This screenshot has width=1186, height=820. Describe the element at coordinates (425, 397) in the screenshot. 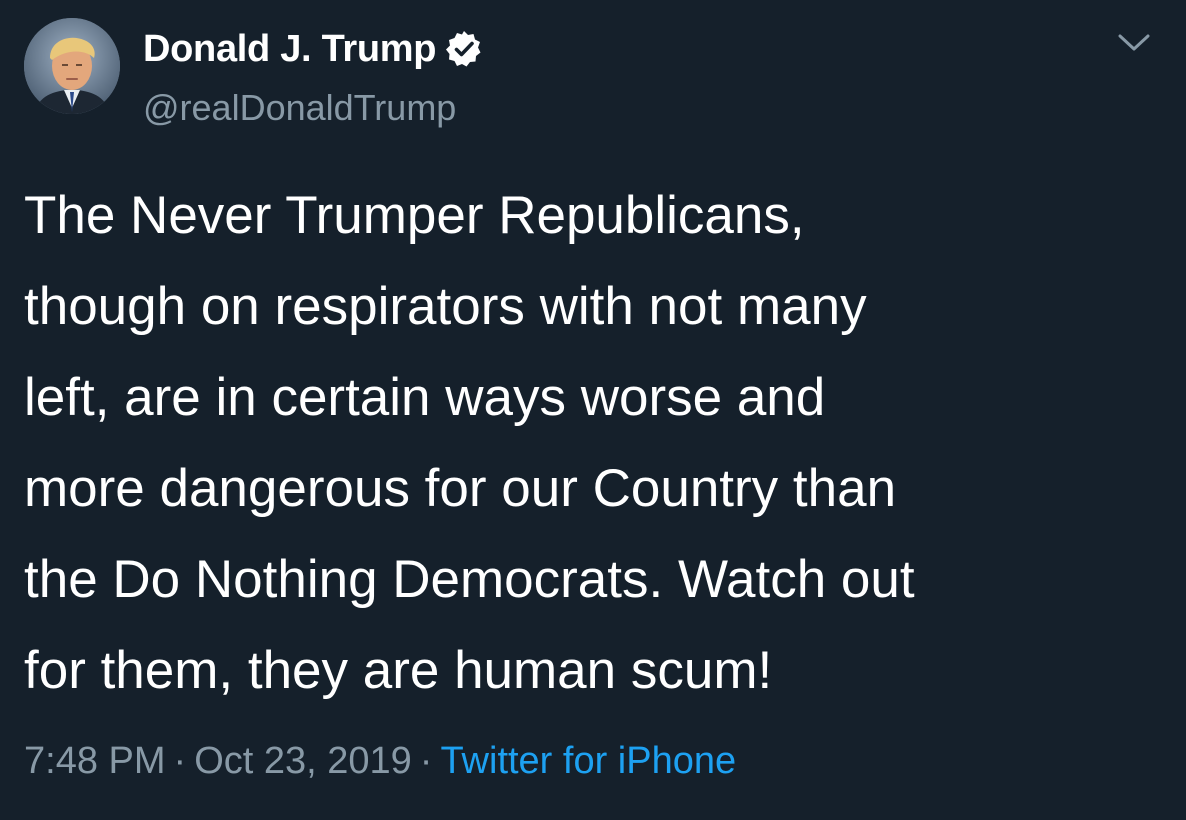

I see `tweet-text-line: left, are in certain ways worse and` at that location.